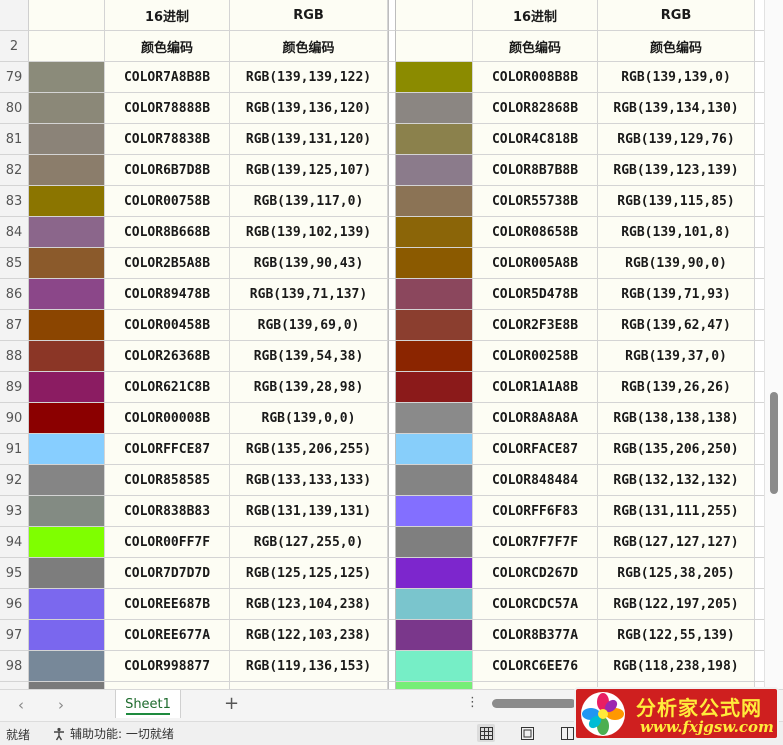  What do you see at coordinates (167, 46) in the screenshot?
I see `header-hex-sub: 颜色编码` at bounding box center [167, 46].